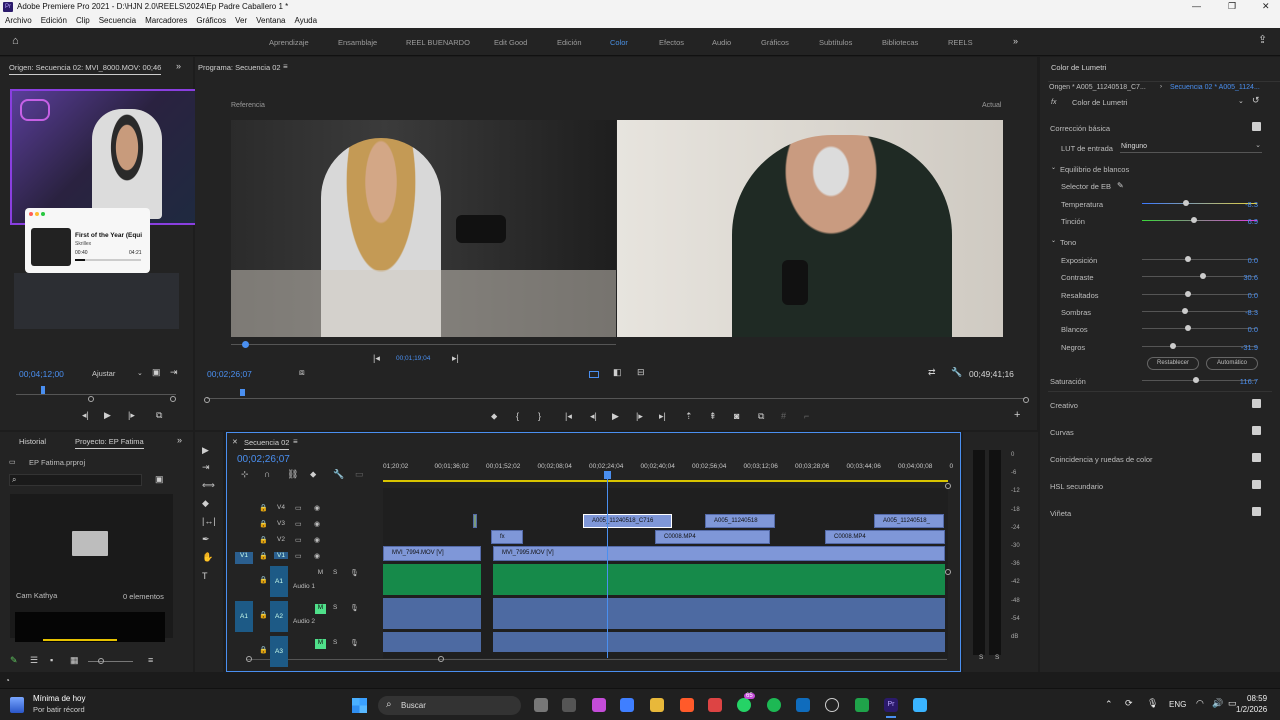 The height and width of the screenshot is (720, 1280). What do you see at coordinates (75, 480) in the screenshot?
I see `project-search-input` at bounding box center [75, 480].